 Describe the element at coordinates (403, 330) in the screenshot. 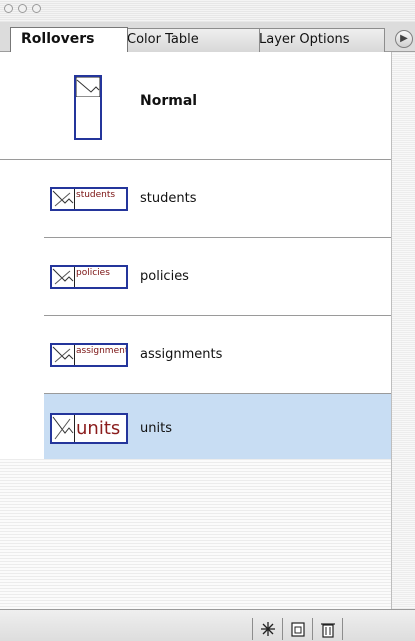

I see `vertical-scrollbar` at that location.